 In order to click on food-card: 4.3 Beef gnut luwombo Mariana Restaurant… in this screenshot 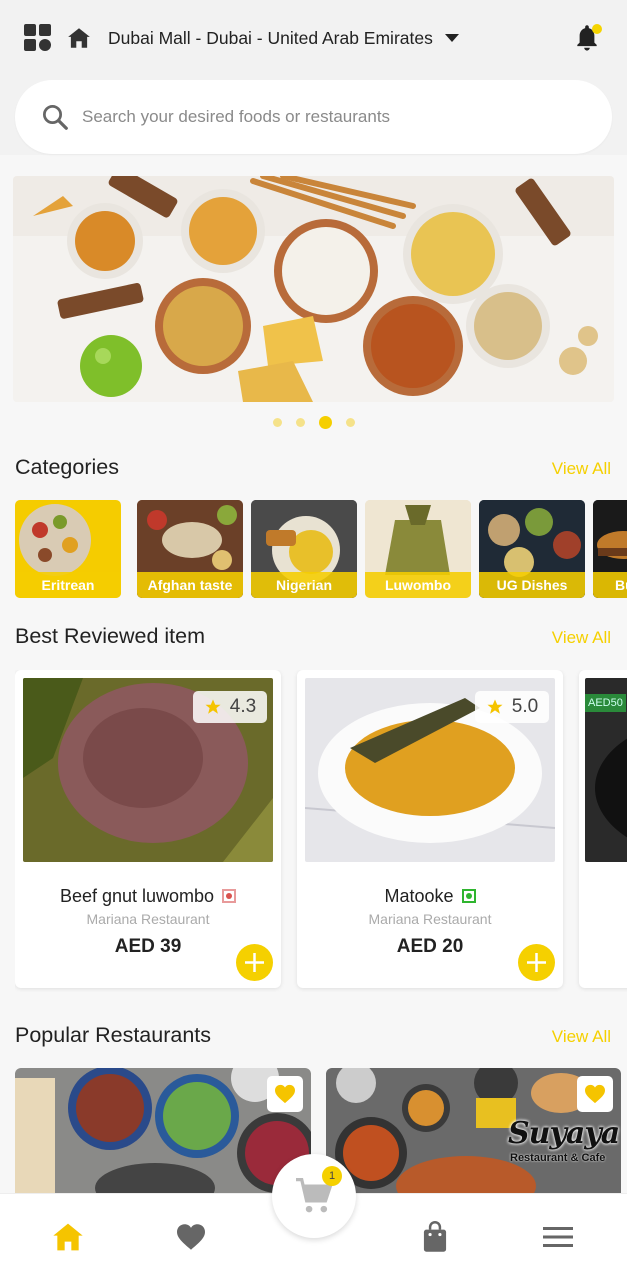, I will do `click(148, 829)`.